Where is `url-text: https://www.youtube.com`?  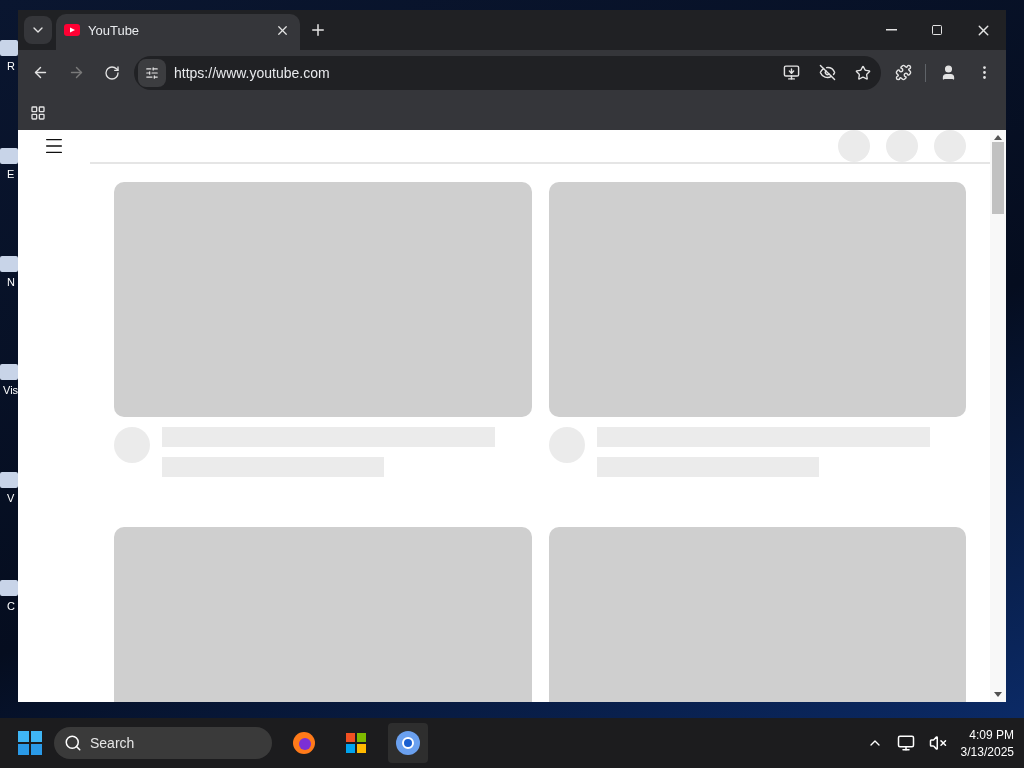
url-text: https://www.youtube.com is located at coordinates (252, 72).